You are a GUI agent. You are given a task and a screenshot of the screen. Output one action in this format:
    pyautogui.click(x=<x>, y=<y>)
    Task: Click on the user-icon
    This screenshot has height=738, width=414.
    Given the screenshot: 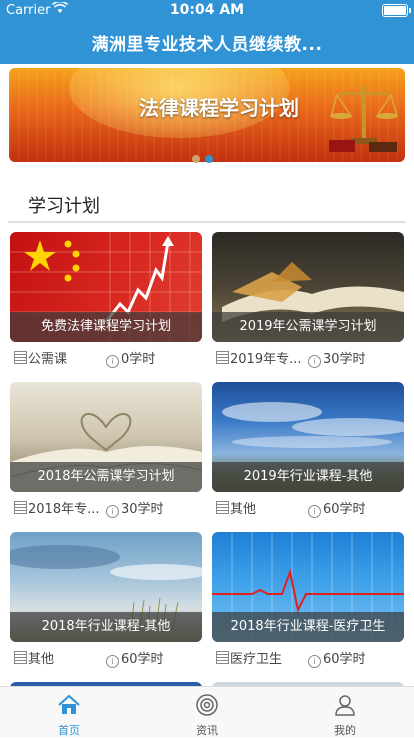 What is the action you would take?
    pyautogui.click(x=345, y=705)
    